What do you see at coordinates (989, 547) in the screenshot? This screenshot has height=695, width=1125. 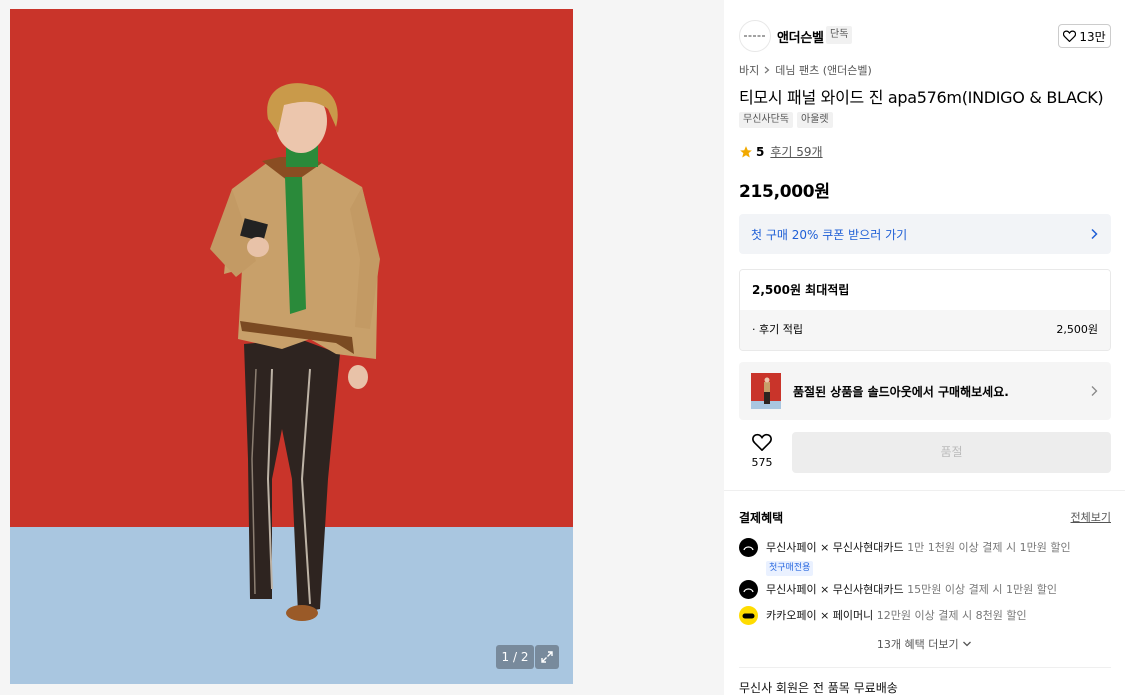 I see `benefit-desc: 1만 1천원 이상 결제 시 1만원 할인` at bounding box center [989, 547].